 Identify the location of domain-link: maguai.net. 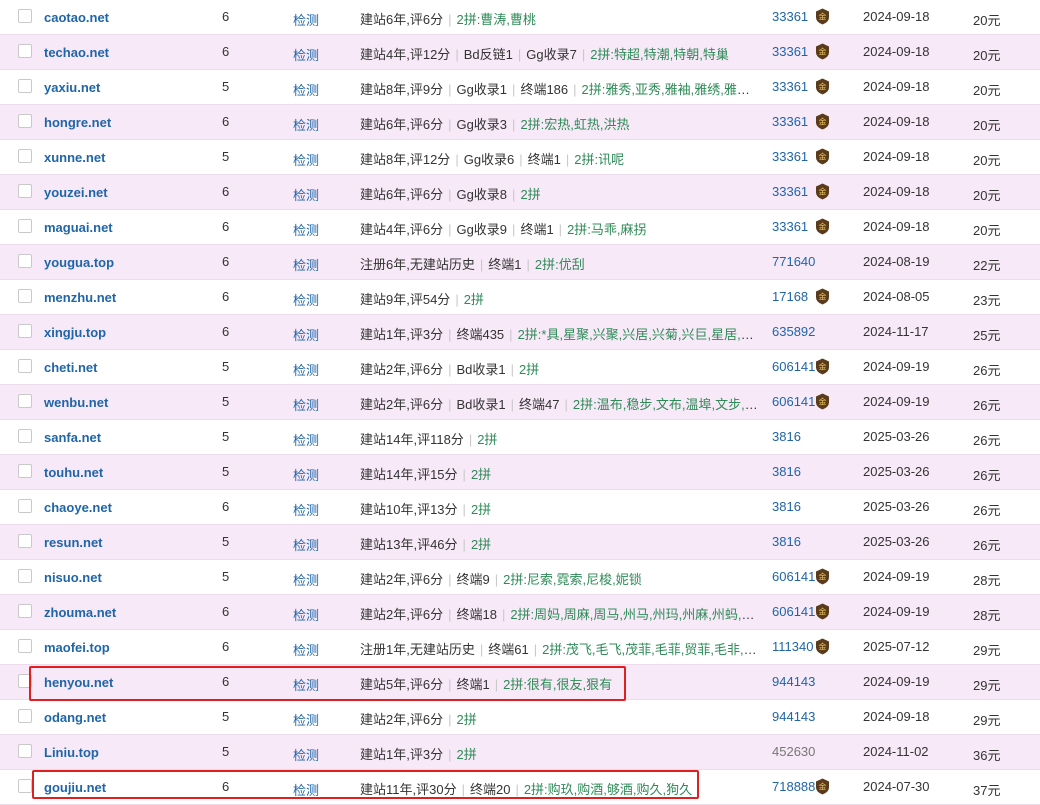
(78, 227).